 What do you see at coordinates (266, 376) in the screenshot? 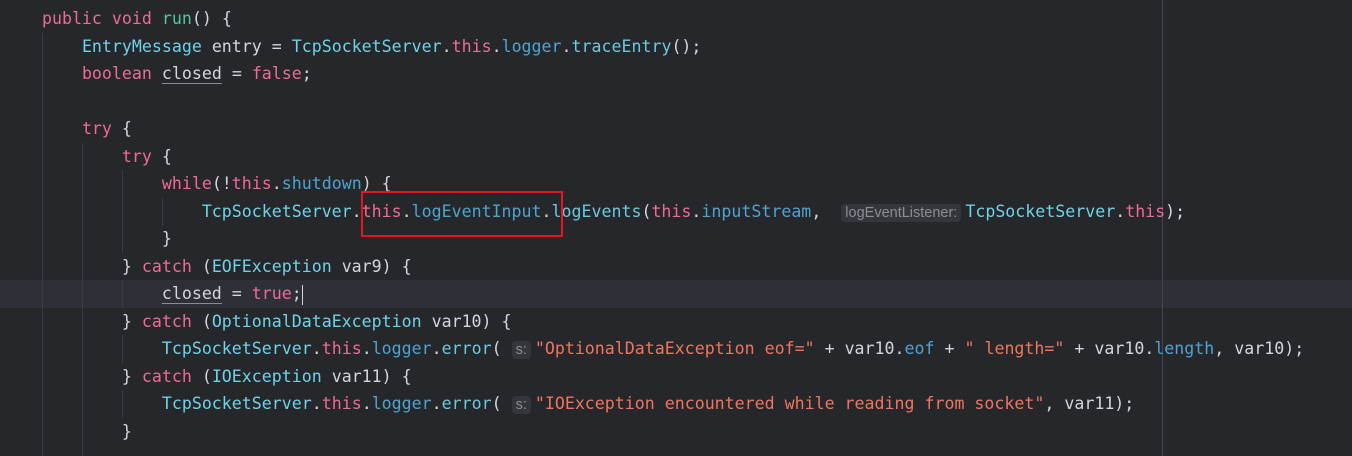
I see `code-token: IOException` at bounding box center [266, 376].